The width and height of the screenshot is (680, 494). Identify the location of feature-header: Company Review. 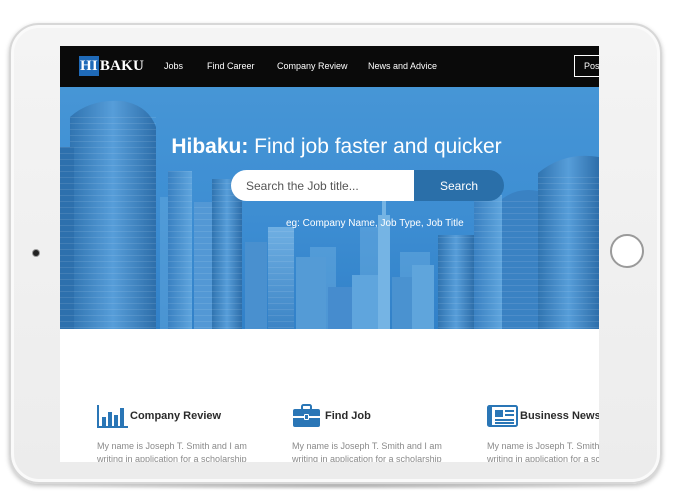
(182, 416).